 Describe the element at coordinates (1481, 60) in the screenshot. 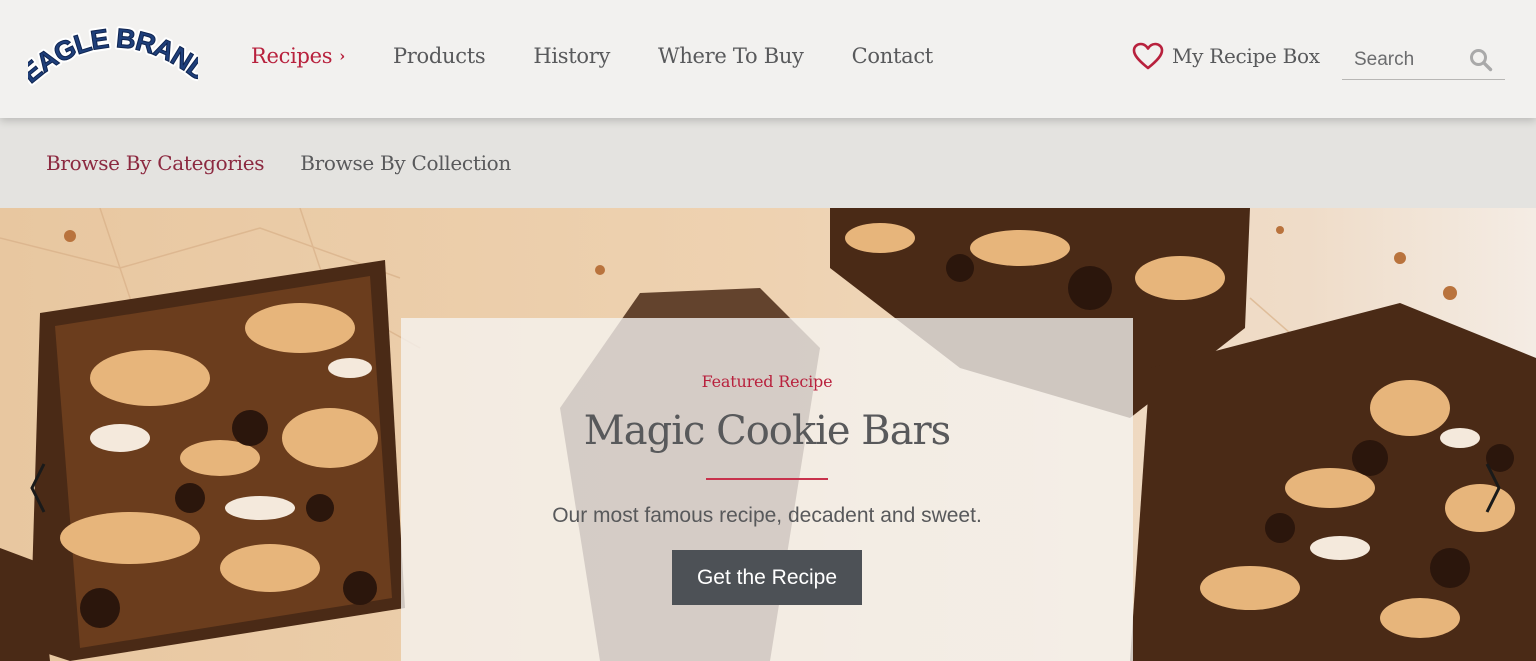

I see `search-icon` at that location.